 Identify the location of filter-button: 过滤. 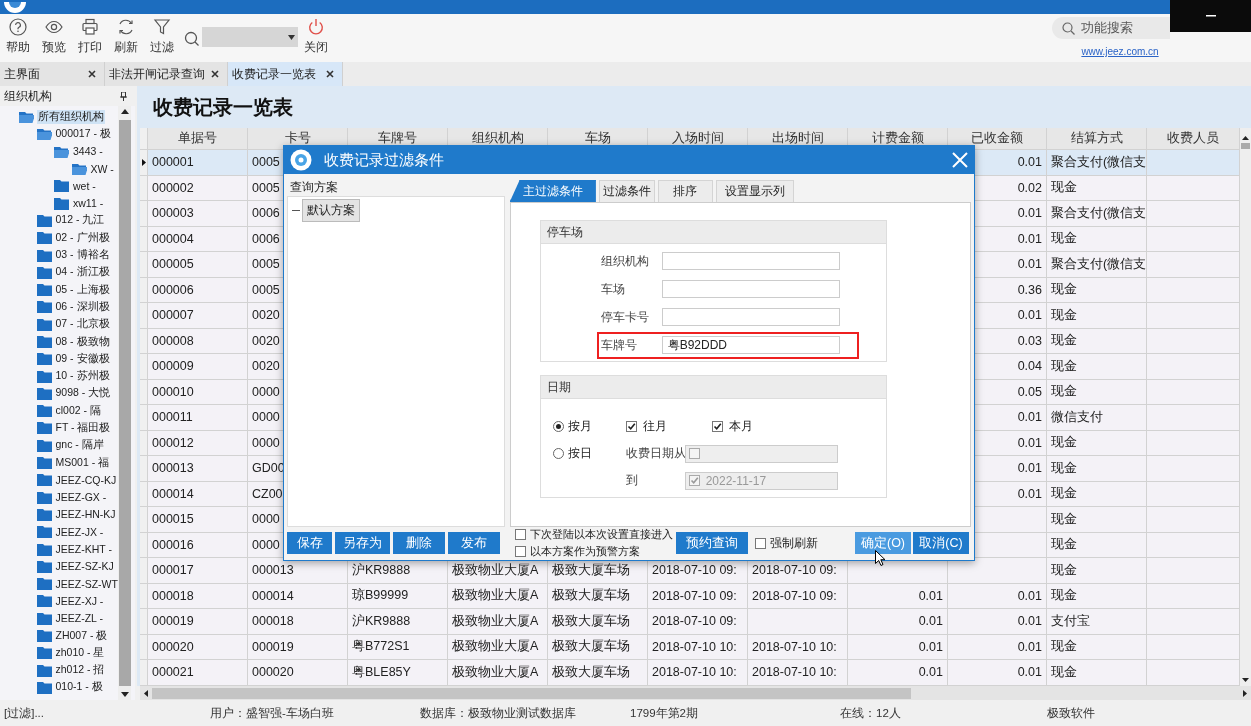
(162, 36).